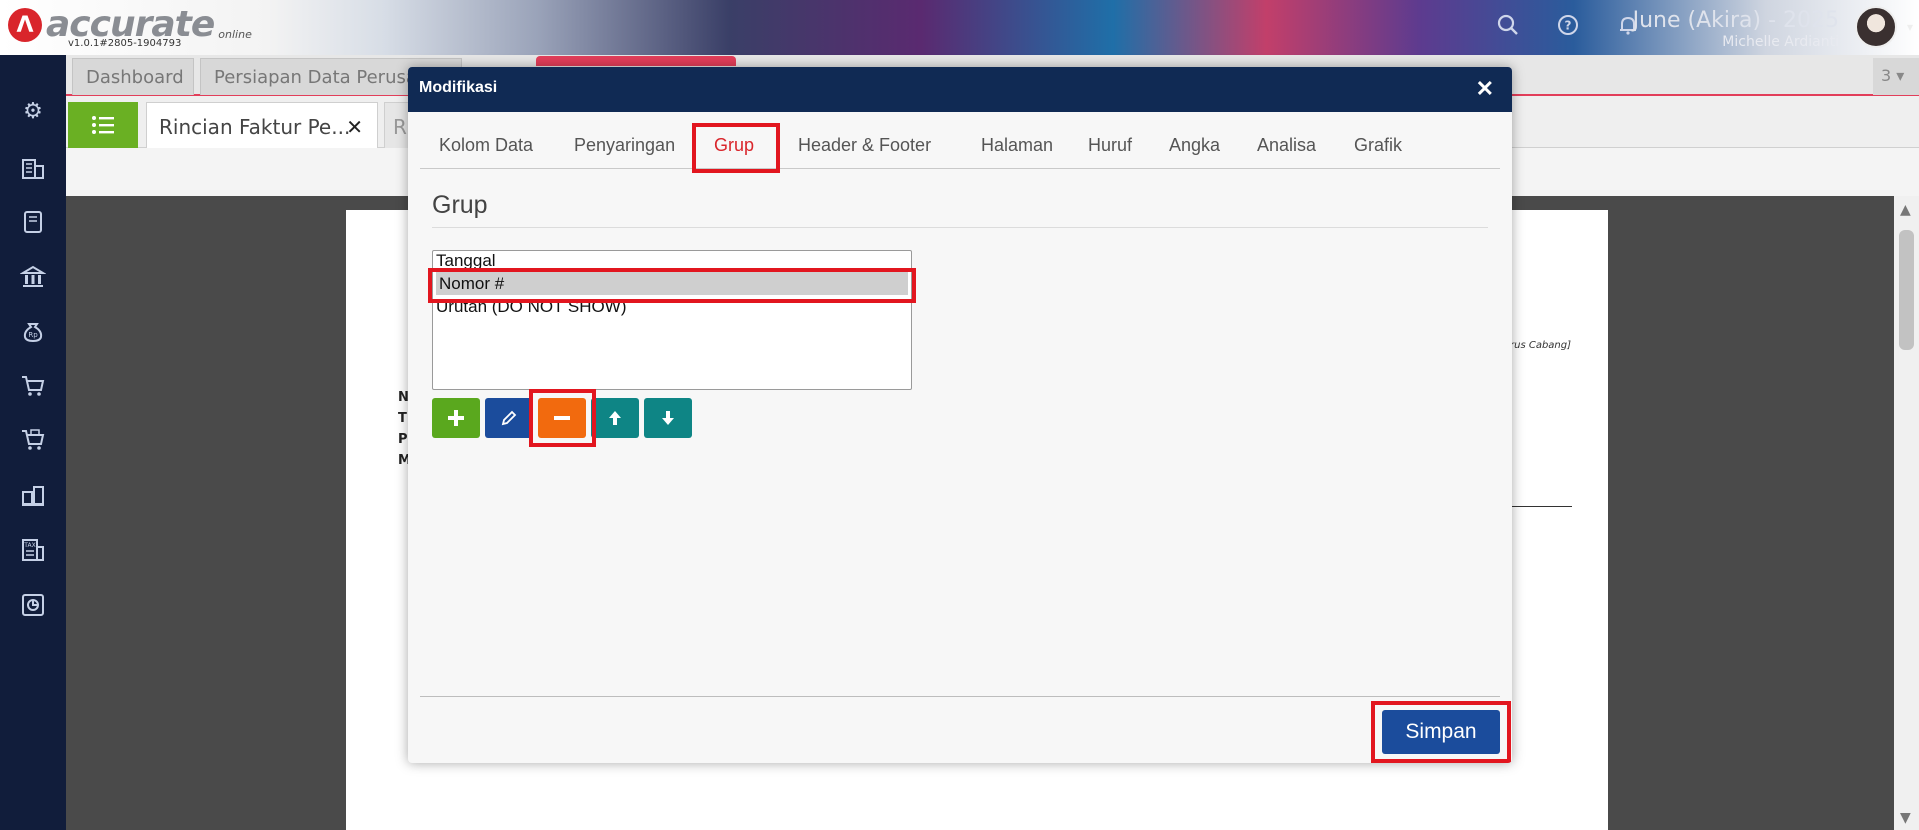  Describe the element at coordinates (1541, 345) in the screenshot. I see `doc-branch-text: rus Cabang]` at that location.